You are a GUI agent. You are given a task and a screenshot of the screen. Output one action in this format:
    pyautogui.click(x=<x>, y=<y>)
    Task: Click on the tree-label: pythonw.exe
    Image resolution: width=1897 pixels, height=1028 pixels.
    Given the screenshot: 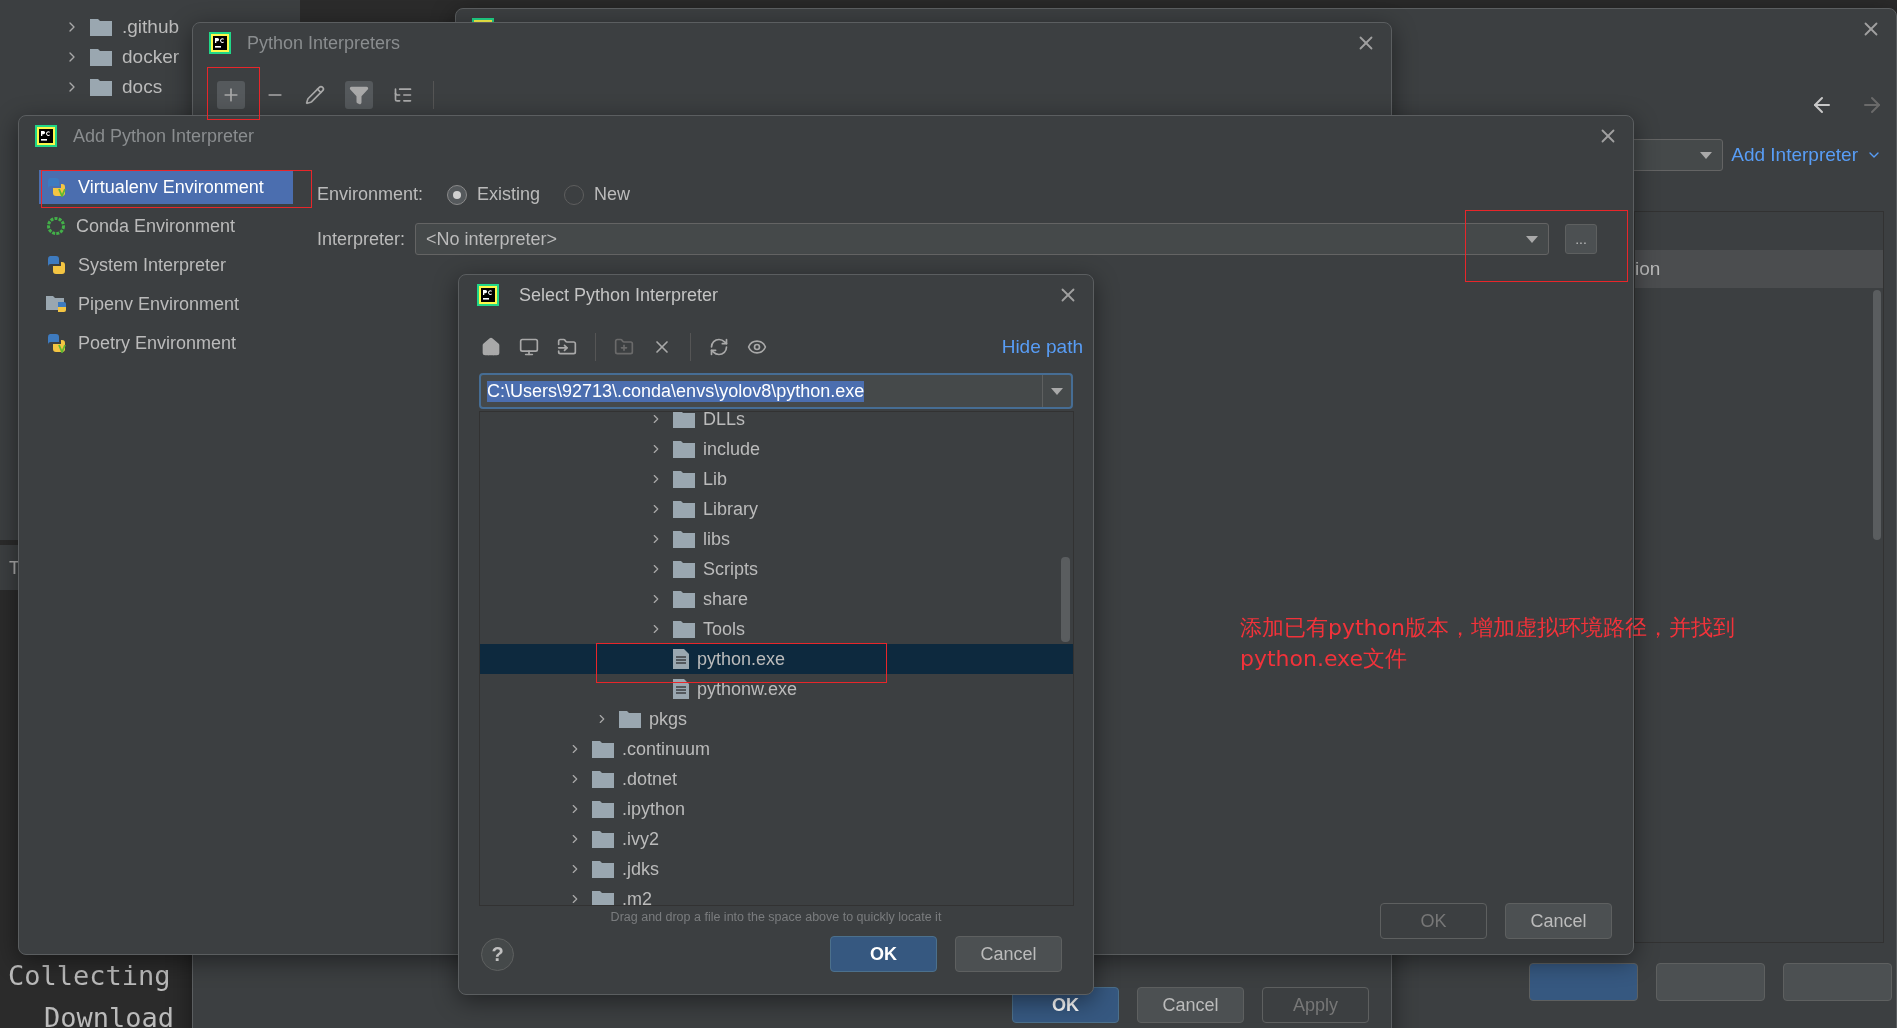 What is the action you would take?
    pyautogui.click(x=747, y=689)
    